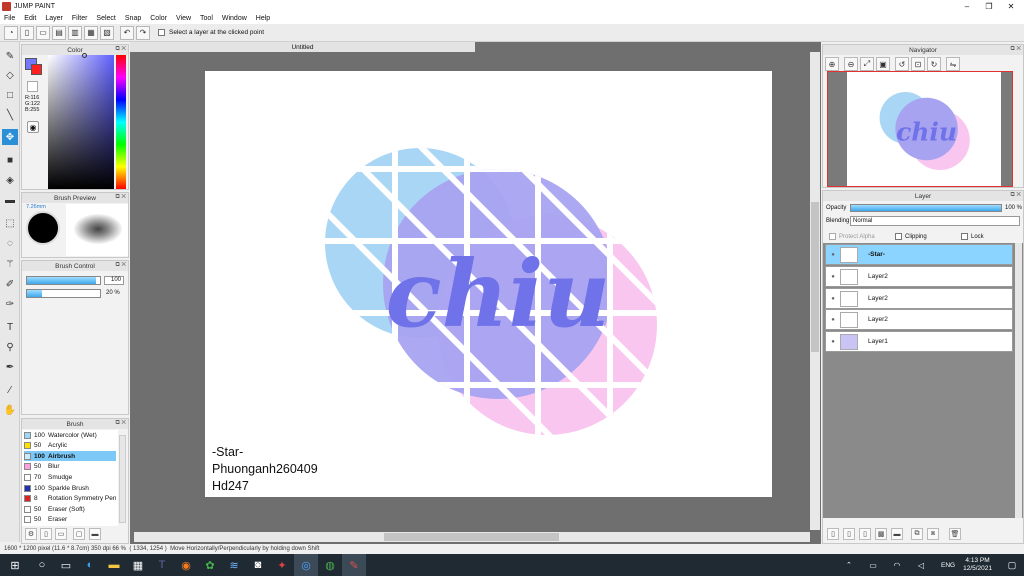 The image size is (1024, 576). I want to click on language-indicator: ENG, so click(948, 565).